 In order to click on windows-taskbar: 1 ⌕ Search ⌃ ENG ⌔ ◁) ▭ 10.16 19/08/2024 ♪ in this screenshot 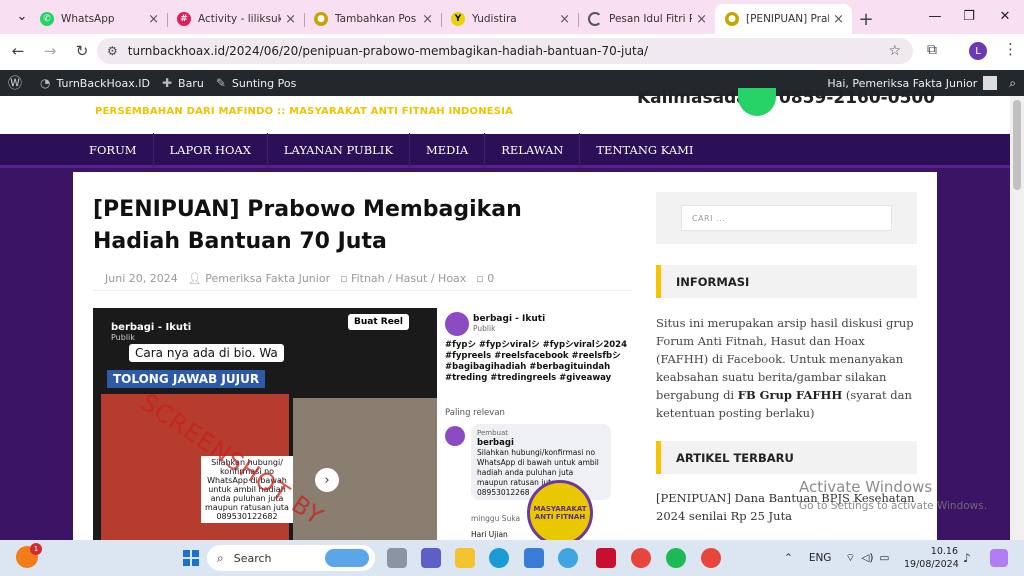, I will do `click(512, 558)`.